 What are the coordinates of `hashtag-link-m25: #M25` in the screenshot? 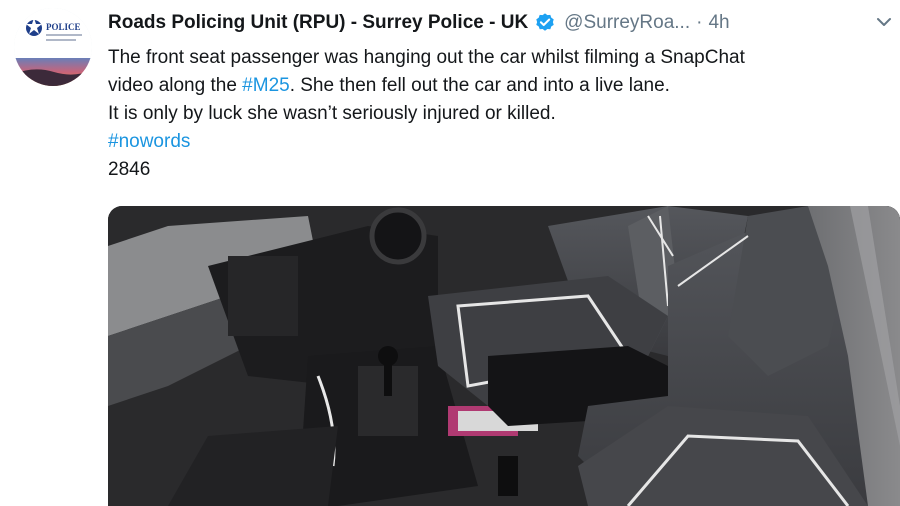 It's located at (266, 85).